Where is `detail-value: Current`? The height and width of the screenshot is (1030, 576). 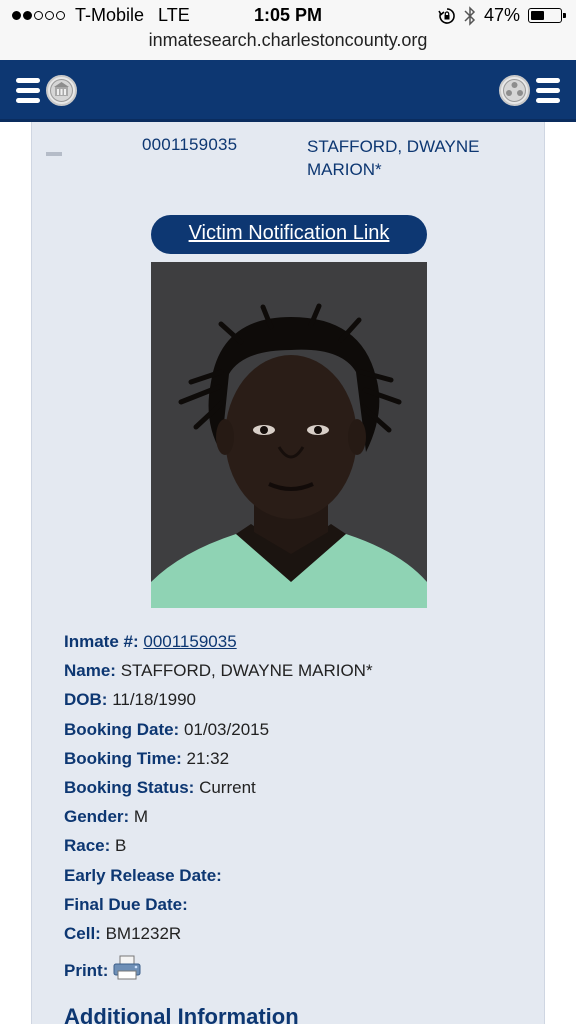
detail-value: Current is located at coordinates (227, 787).